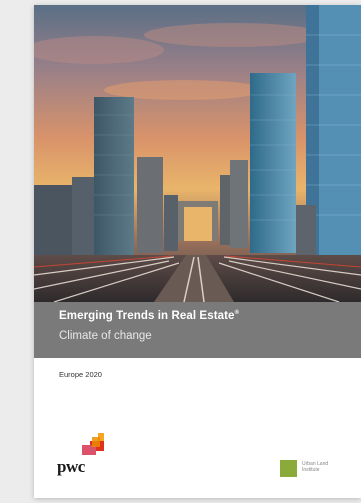 The height and width of the screenshot is (503, 361). I want to click on uli-line-2: Institute, so click(311, 470).